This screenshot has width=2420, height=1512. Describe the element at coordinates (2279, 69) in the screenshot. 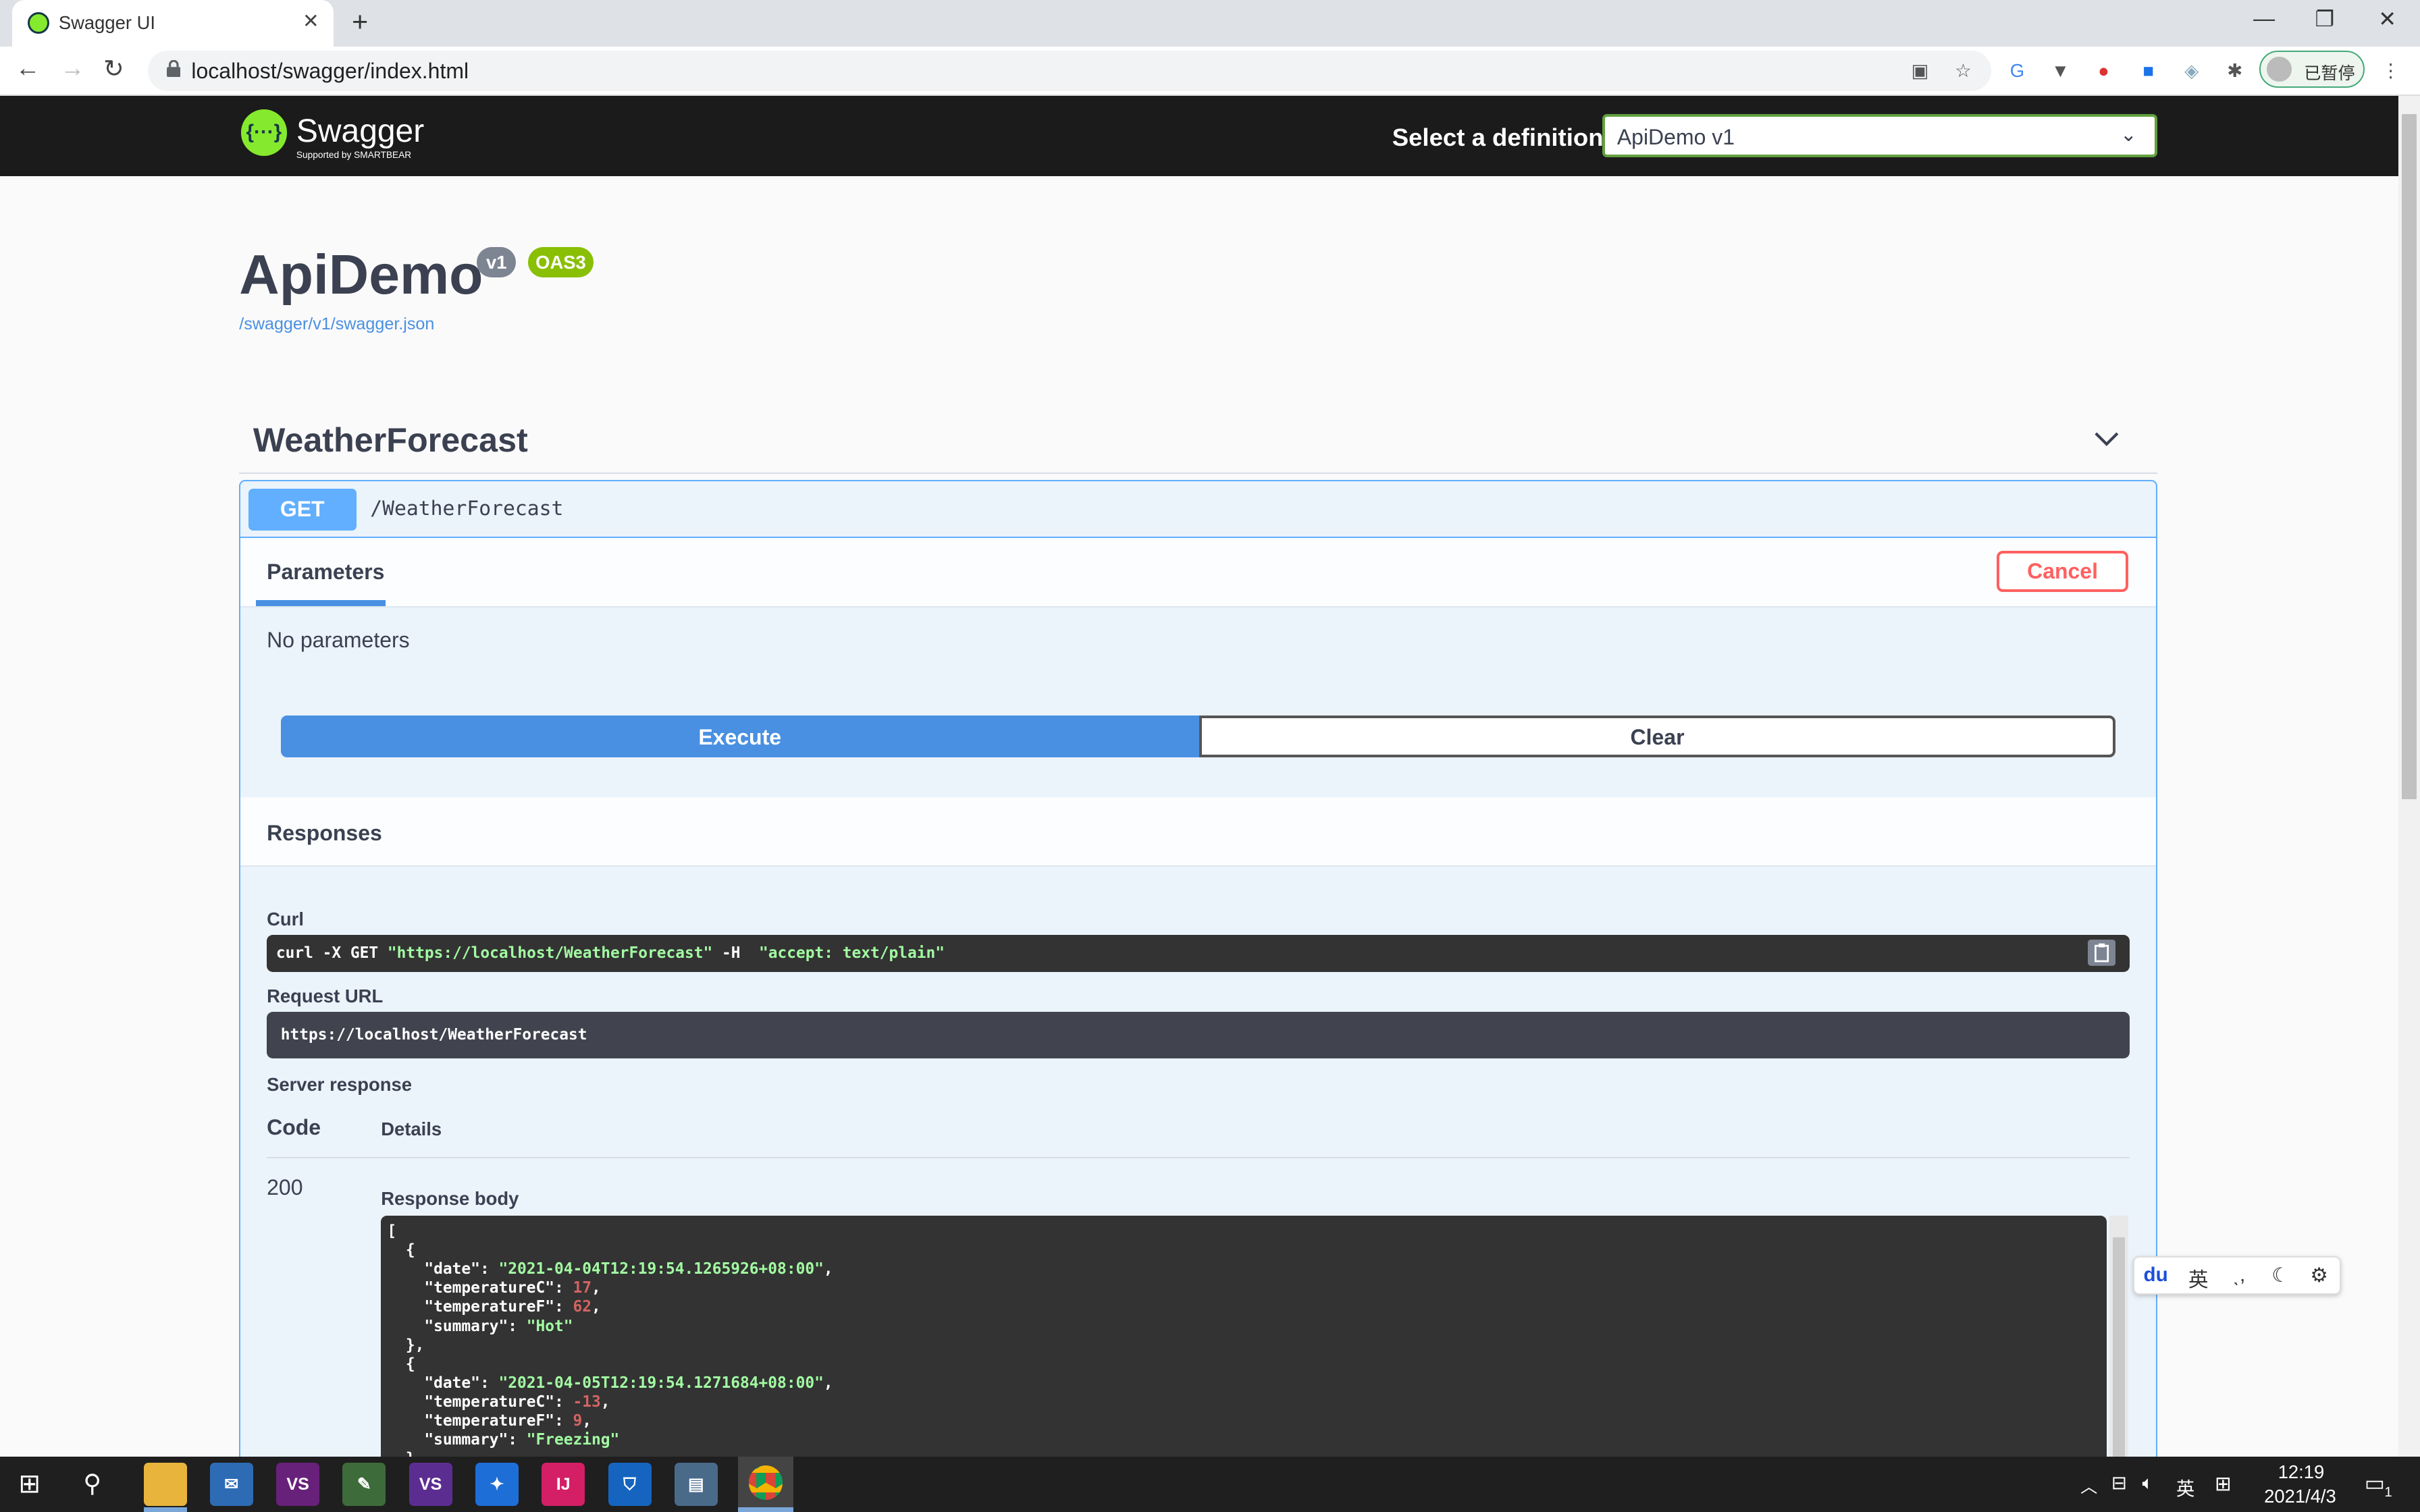

I see `avatar` at that location.